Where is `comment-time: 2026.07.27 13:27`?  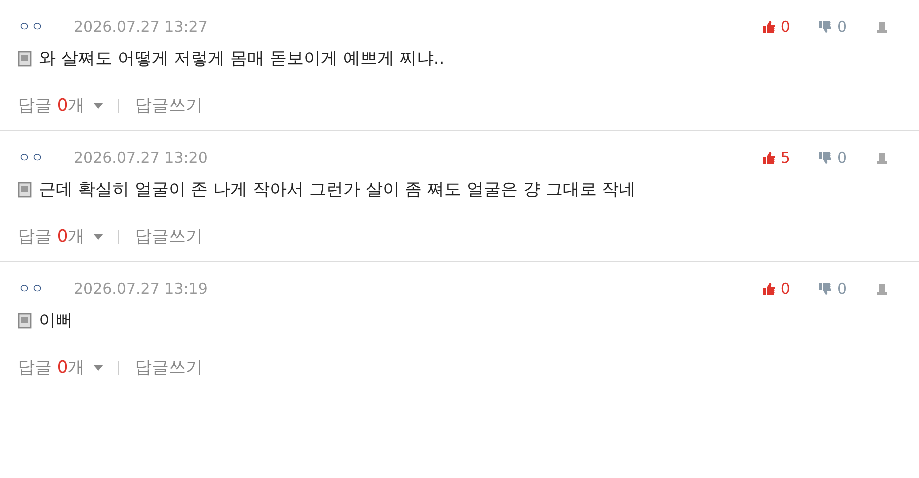
comment-time: 2026.07.27 13:27 is located at coordinates (141, 27).